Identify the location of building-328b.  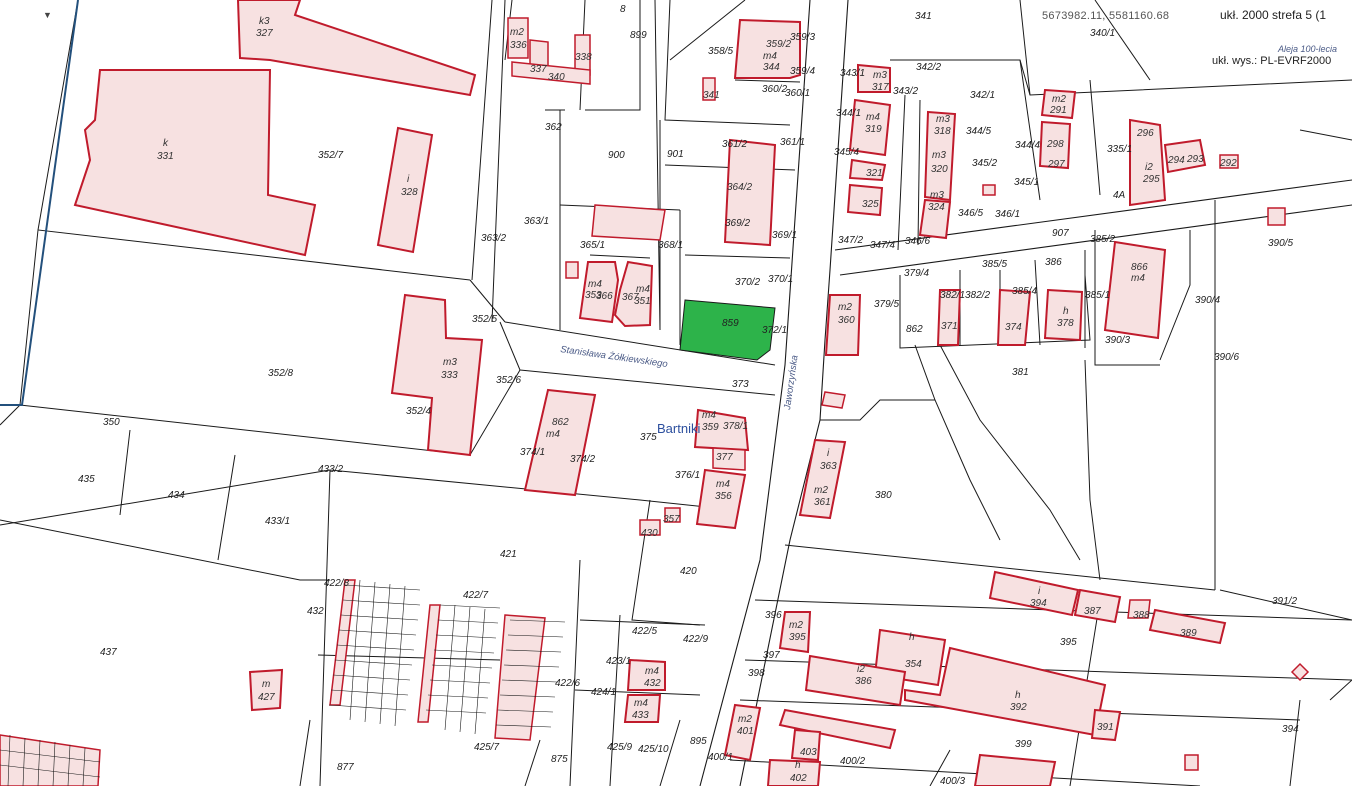
(989, 190).